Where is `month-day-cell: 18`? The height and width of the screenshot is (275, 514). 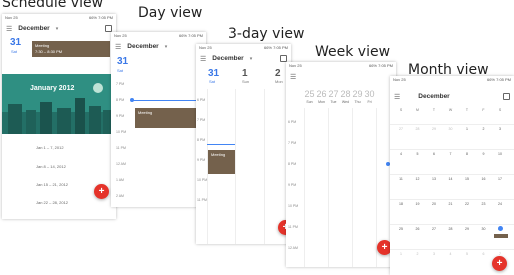
month-day-cell: 18 is located at coordinates (401, 204).